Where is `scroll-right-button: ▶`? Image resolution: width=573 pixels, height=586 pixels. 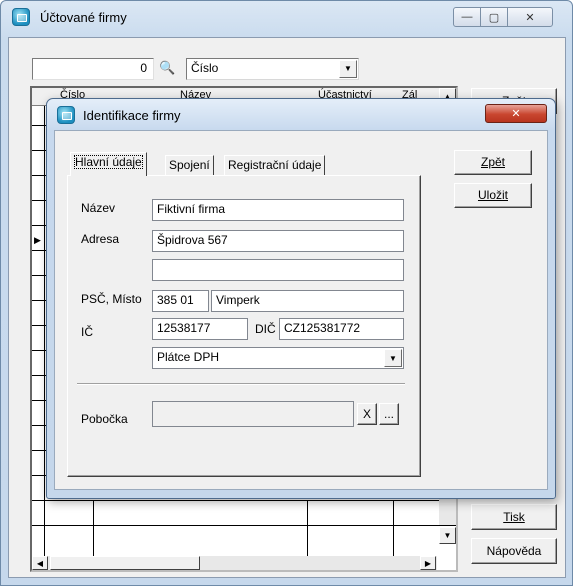
scroll-right-button: ▶ is located at coordinates (428, 563).